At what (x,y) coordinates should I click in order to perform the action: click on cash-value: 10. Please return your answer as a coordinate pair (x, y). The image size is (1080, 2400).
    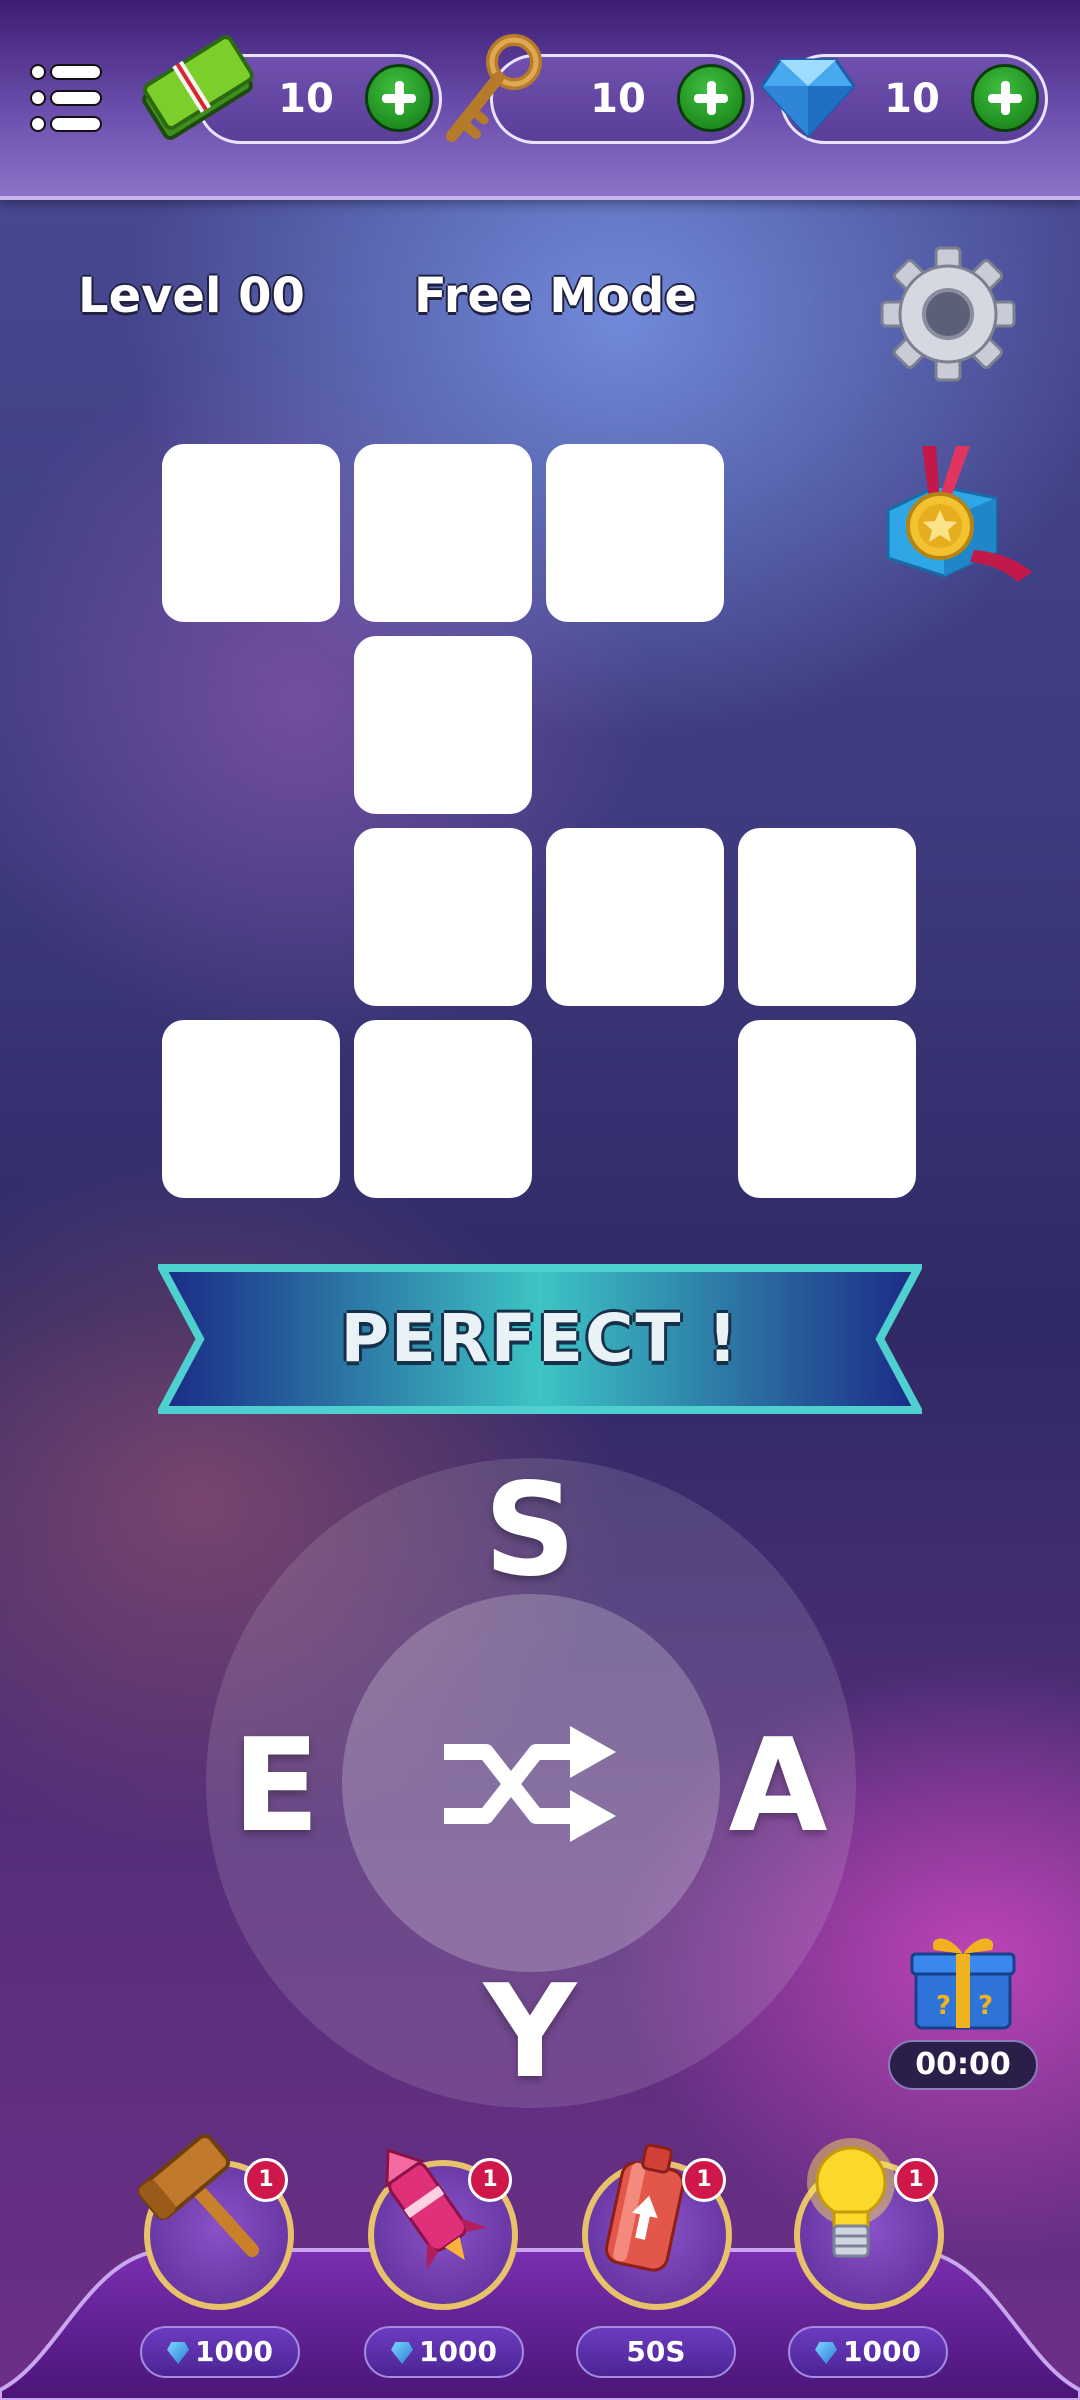
    Looking at the image, I should click on (306, 99).